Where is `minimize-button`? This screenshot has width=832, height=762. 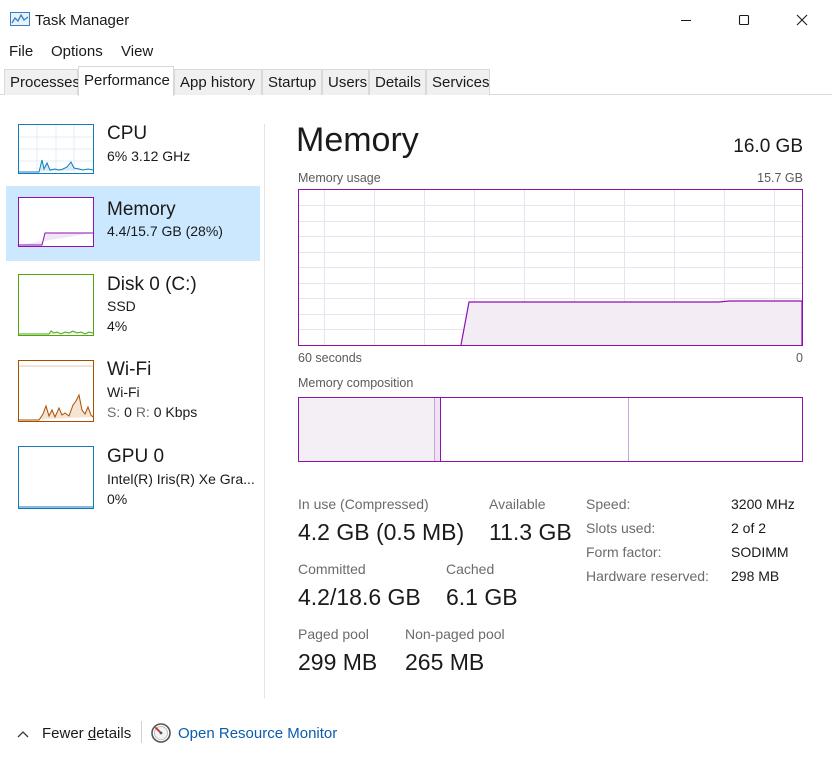
minimize-button is located at coordinates (686, 20).